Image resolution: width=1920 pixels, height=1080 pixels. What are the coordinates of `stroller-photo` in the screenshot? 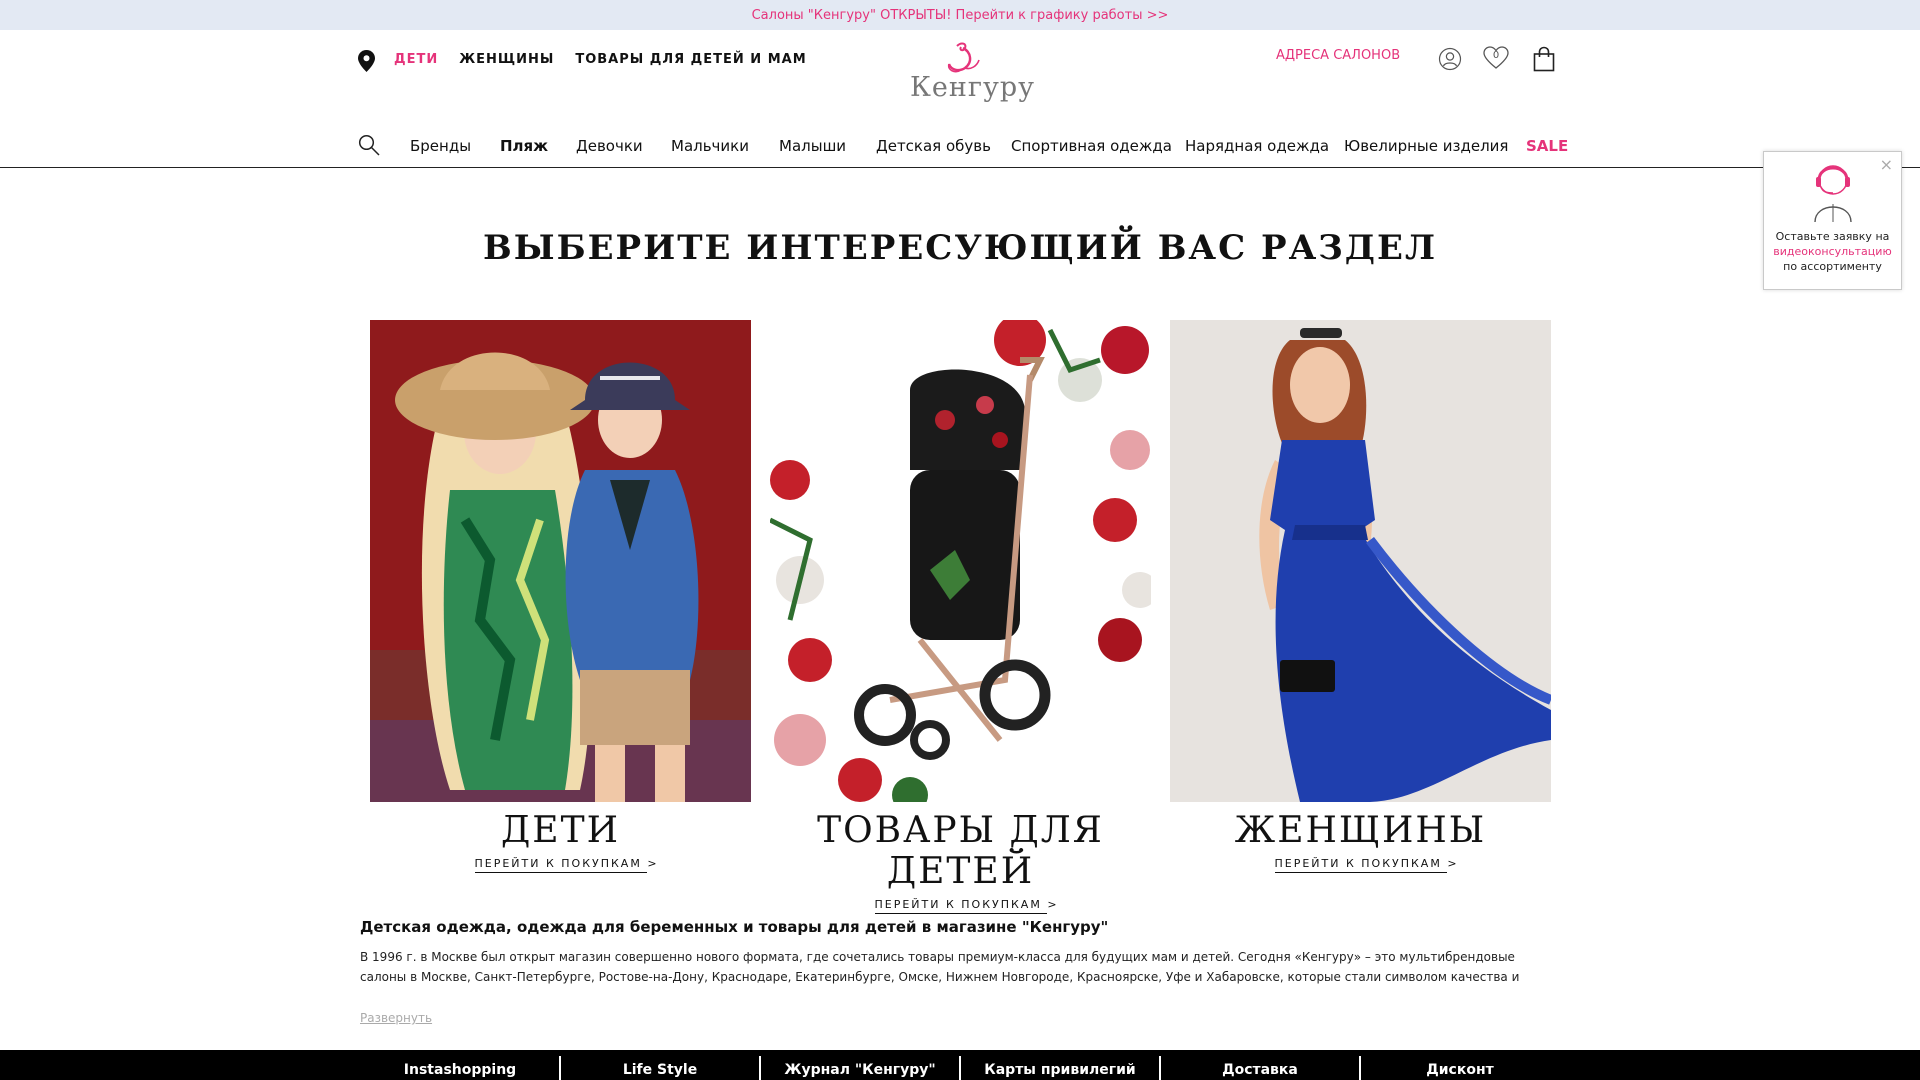 It's located at (960, 561).